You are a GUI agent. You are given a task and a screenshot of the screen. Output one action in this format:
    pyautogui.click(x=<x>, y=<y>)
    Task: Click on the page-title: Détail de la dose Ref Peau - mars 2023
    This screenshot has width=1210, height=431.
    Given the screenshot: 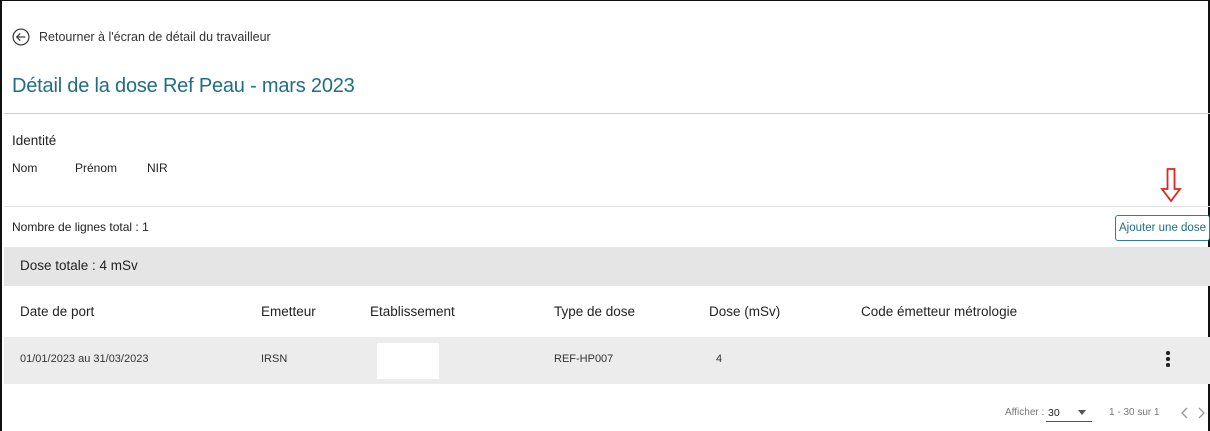 What is the action you would take?
    pyautogui.click(x=183, y=86)
    